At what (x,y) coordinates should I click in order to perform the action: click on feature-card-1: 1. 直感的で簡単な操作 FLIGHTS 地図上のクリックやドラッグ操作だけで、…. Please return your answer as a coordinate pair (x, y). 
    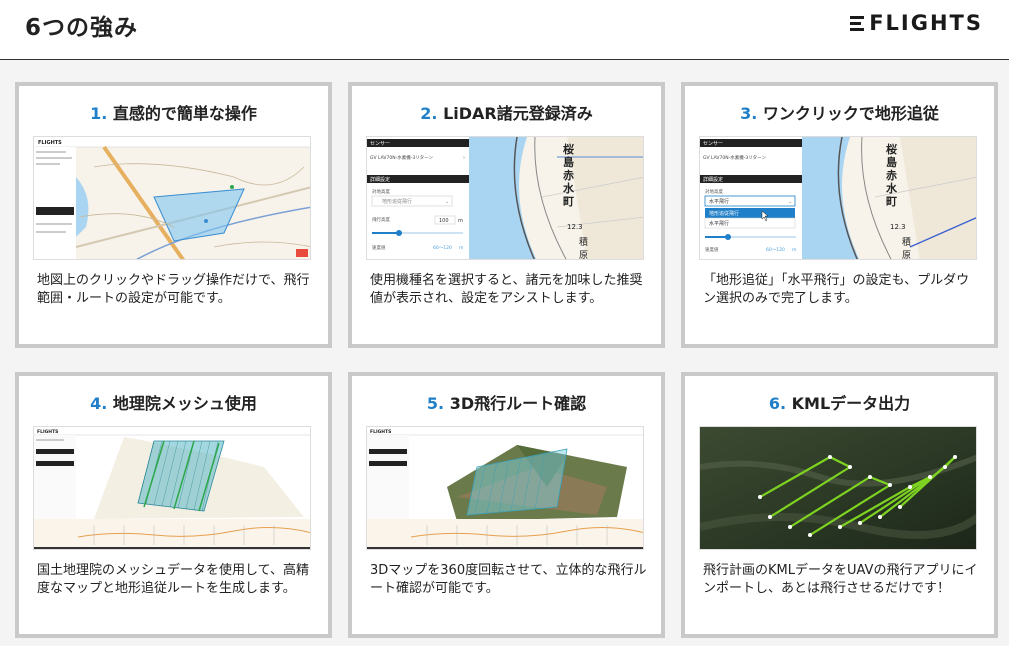
    Looking at the image, I should click on (173, 215).